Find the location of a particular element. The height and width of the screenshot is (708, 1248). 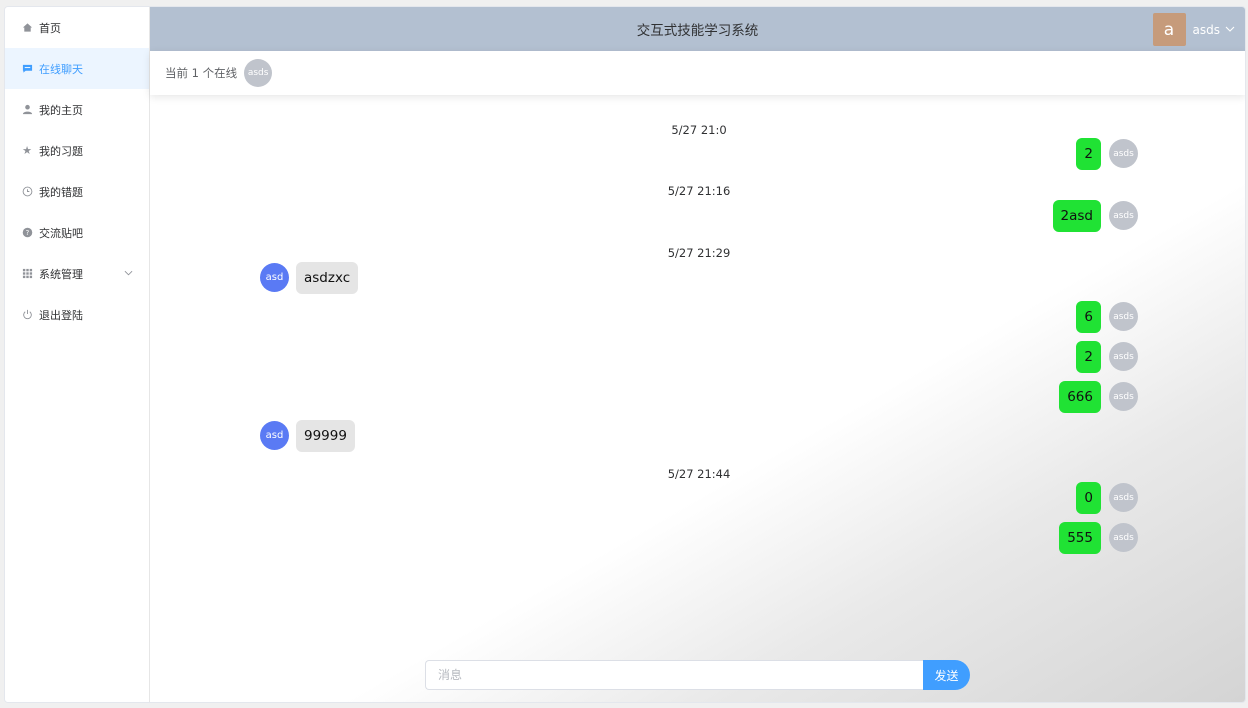

message-bubble: 6 is located at coordinates (1088, 317).